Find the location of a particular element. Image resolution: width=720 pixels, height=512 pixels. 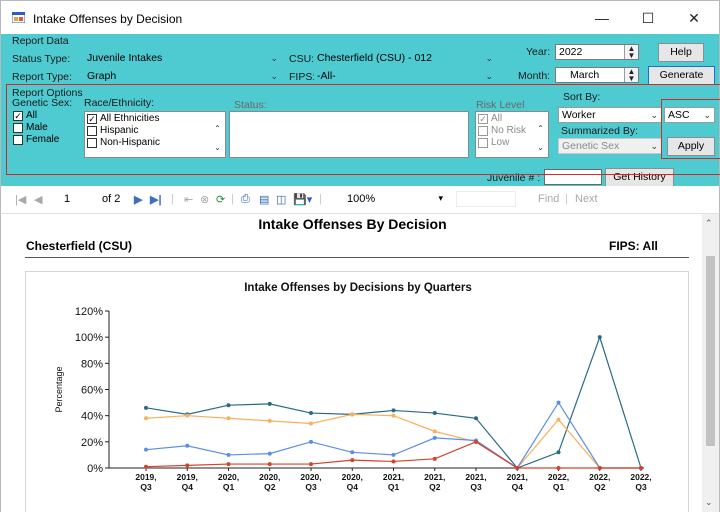

y-tick-label: 80% is located at coordinates (92, 364).